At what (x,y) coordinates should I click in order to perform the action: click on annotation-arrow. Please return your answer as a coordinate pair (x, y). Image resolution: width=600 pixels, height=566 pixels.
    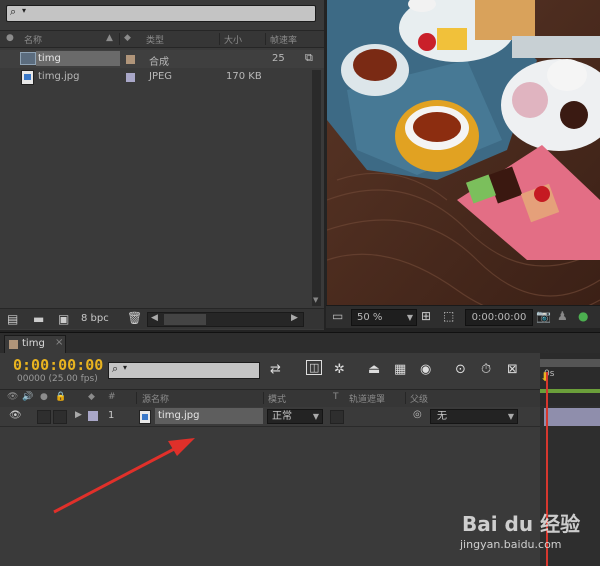
    Looking at the image, I should click on (124, 476).